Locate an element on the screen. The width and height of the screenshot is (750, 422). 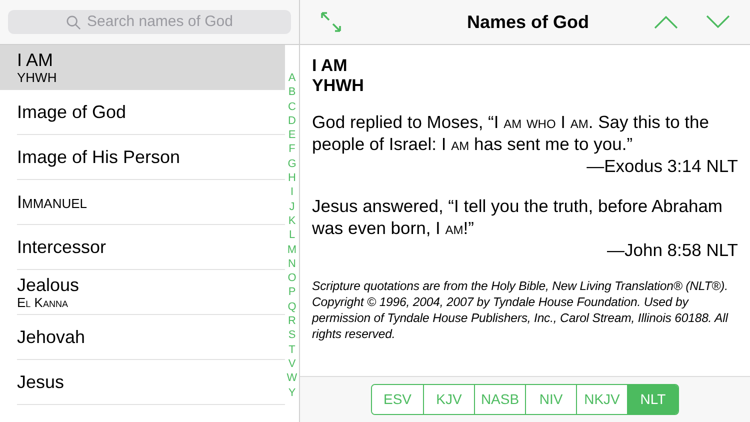
name-list-item: Image of God is located at coordinates (151, 112).